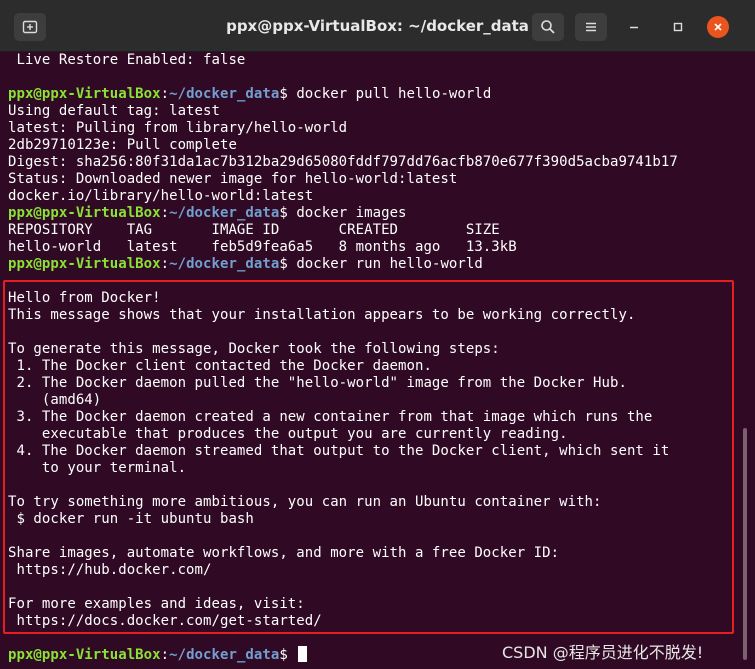 This screenshot has width=755, height=669. I want to click on watermark-text: CSDN @程序员进化不脱发!, so click(603, 652).